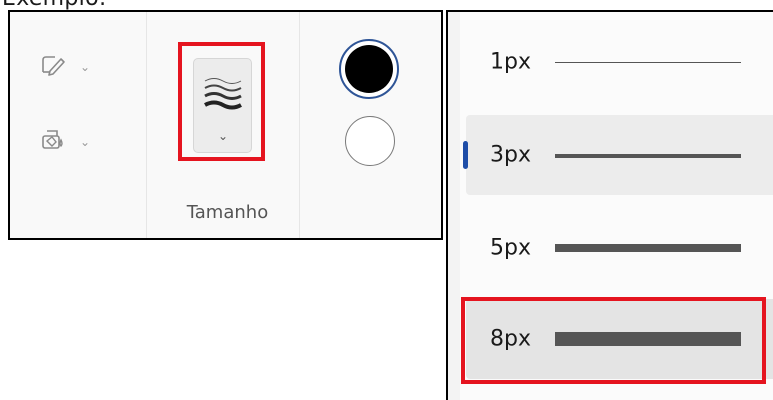  I want to click on paint-bucket-icon, so click(53, 142).